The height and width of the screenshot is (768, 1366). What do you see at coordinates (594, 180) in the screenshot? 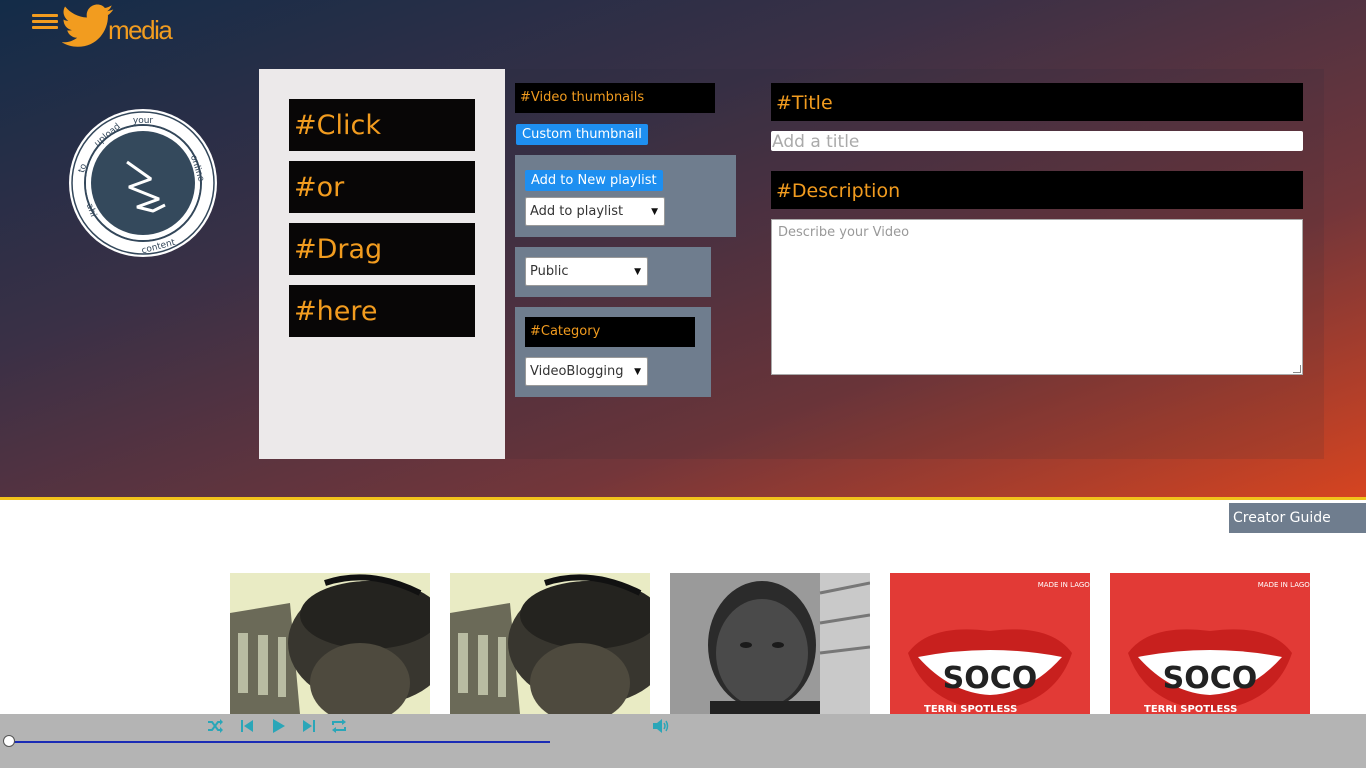
I see `add-new-playlist-button: Add to New playlist` at bounding box center [594, 180].